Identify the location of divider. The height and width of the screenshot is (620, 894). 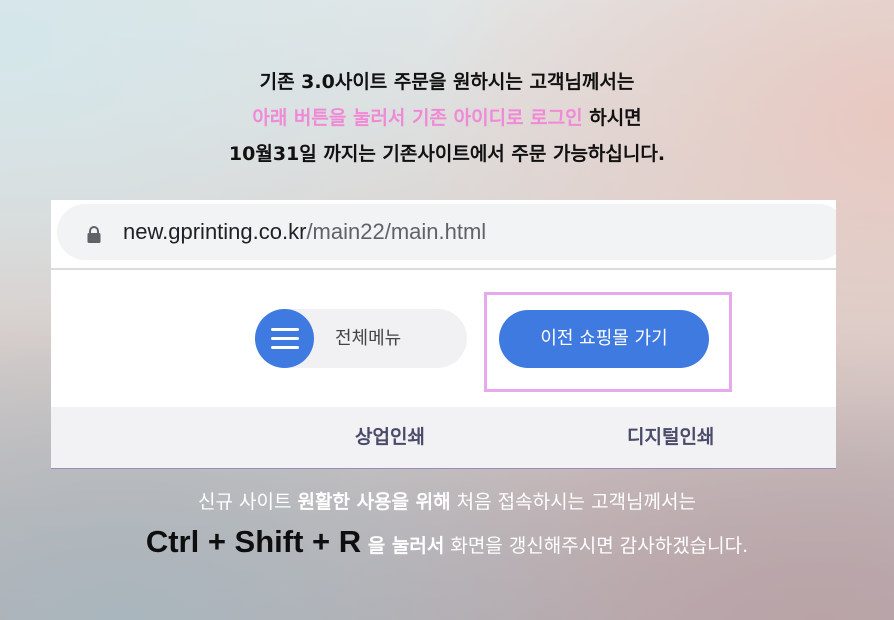
(443, 269).